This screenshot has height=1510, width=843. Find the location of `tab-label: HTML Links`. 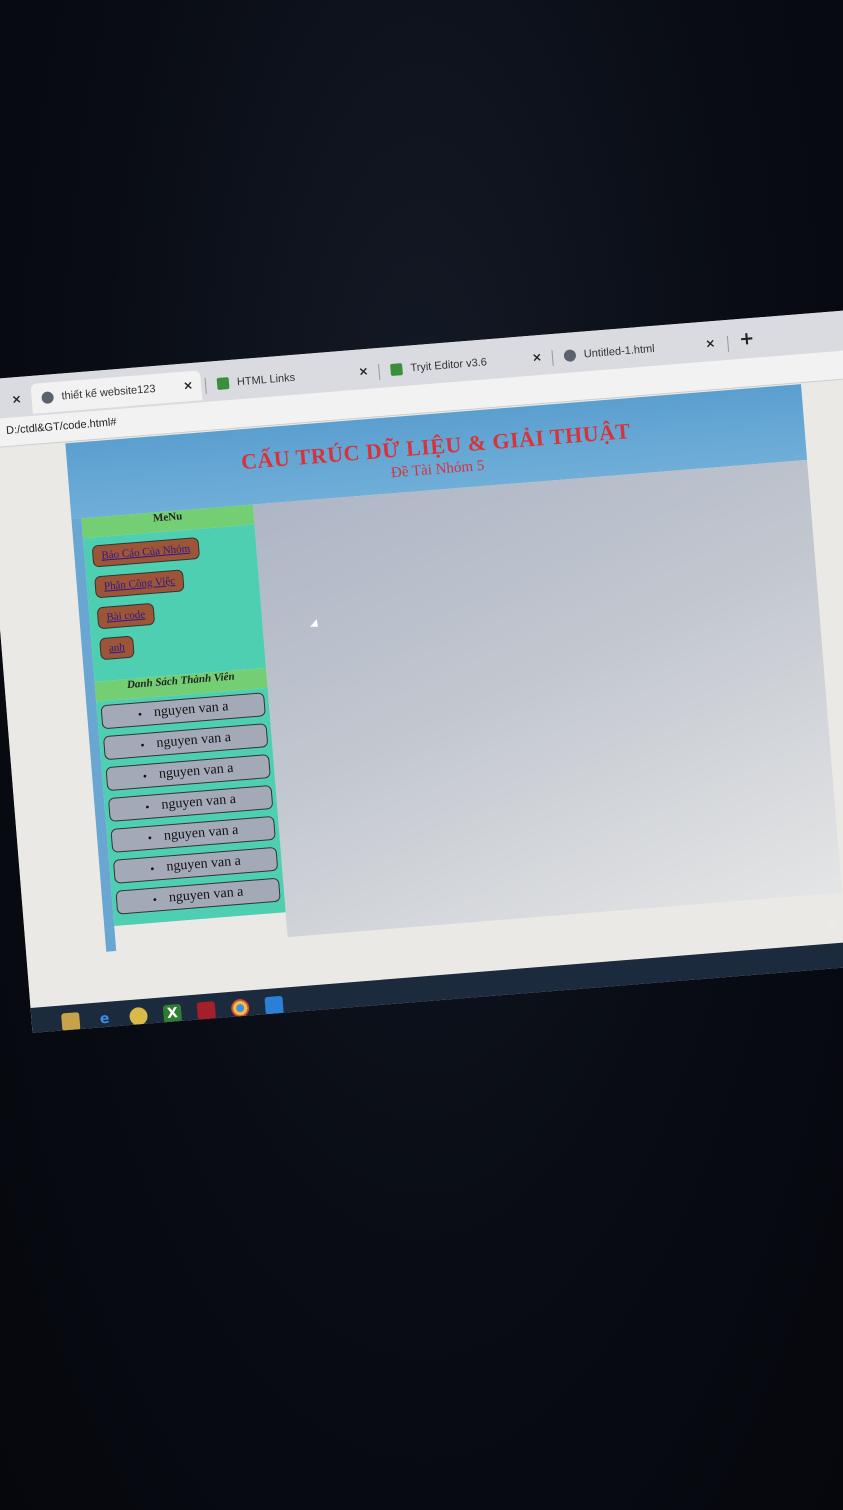

tab-label: HTML Links is located at coordinates (266, 380).